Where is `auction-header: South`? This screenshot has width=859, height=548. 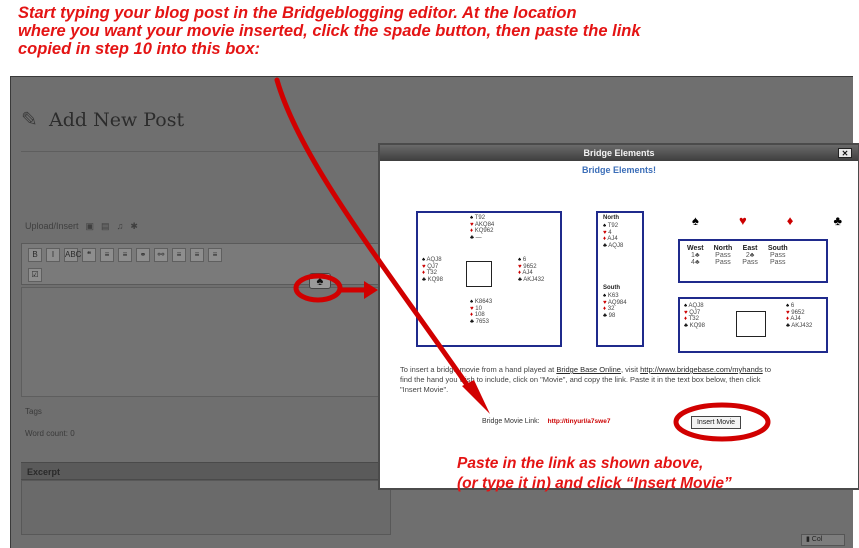 auction-header: South is located at coordinates (777, 248).